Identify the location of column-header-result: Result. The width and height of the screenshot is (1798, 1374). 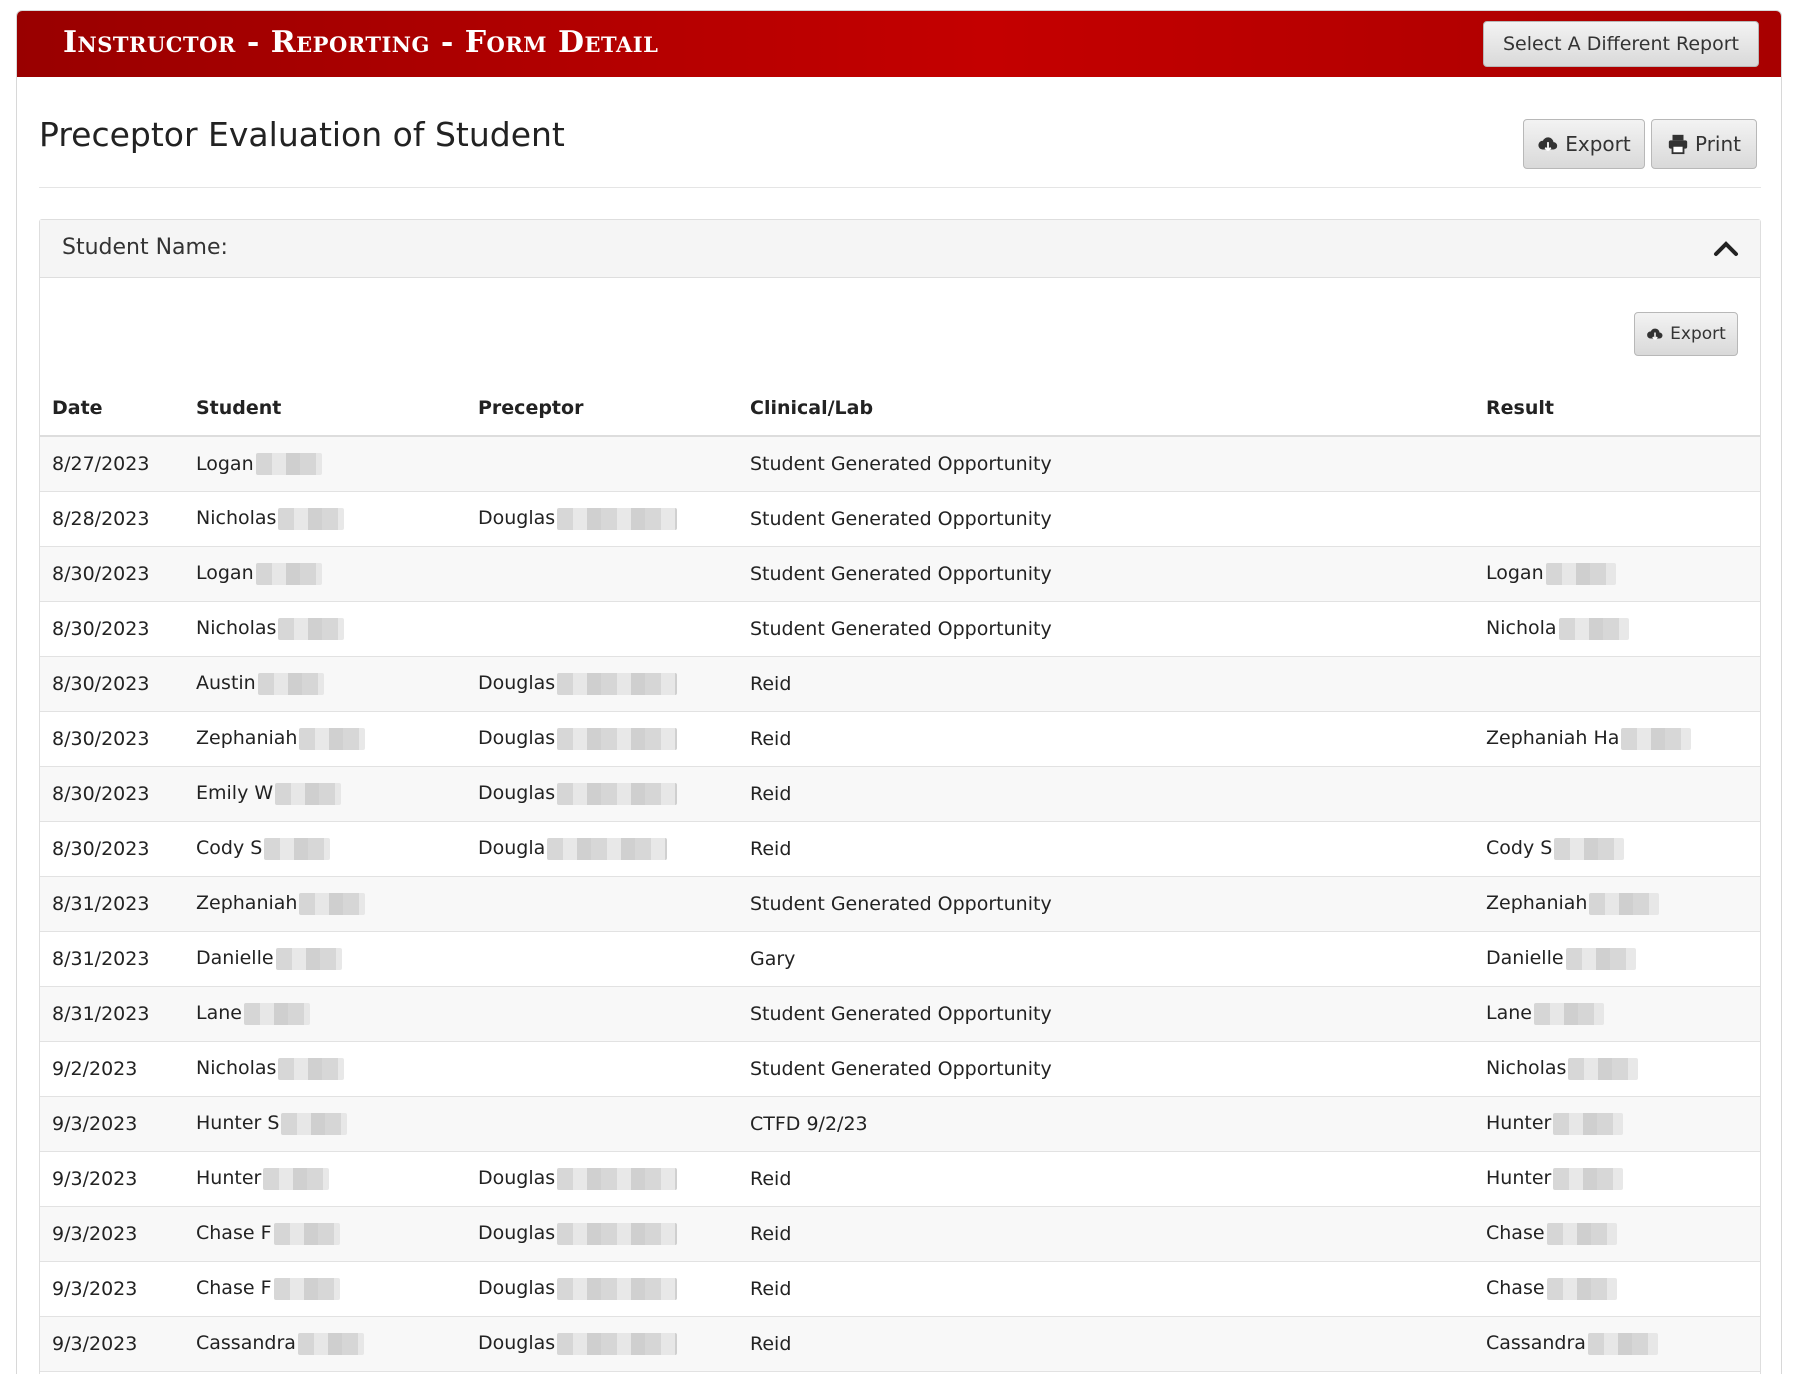
(1617, 408).